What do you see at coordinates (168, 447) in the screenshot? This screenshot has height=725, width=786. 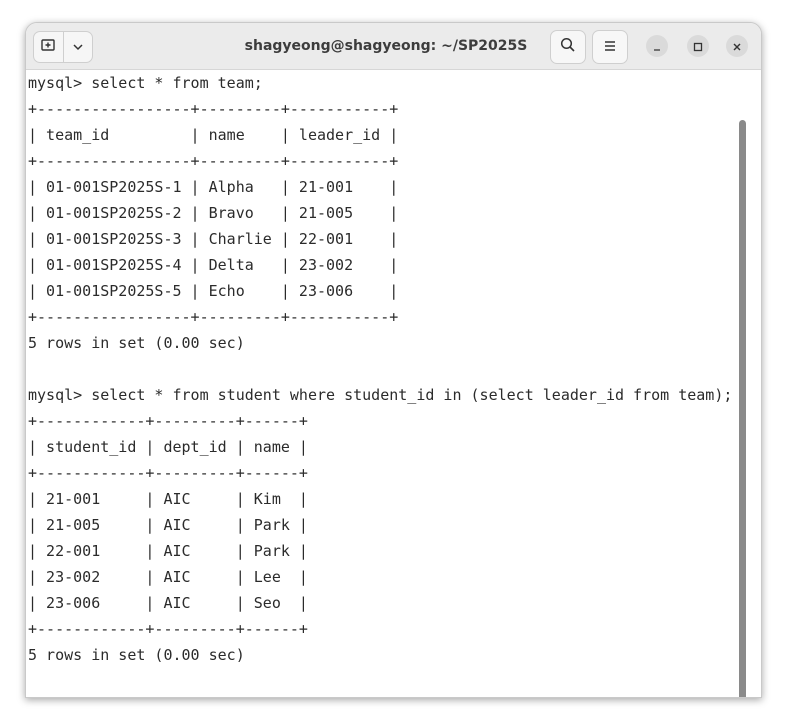 I see `terminal-line: | student_id | dept_id | name |` at bounding box center [168, 447].